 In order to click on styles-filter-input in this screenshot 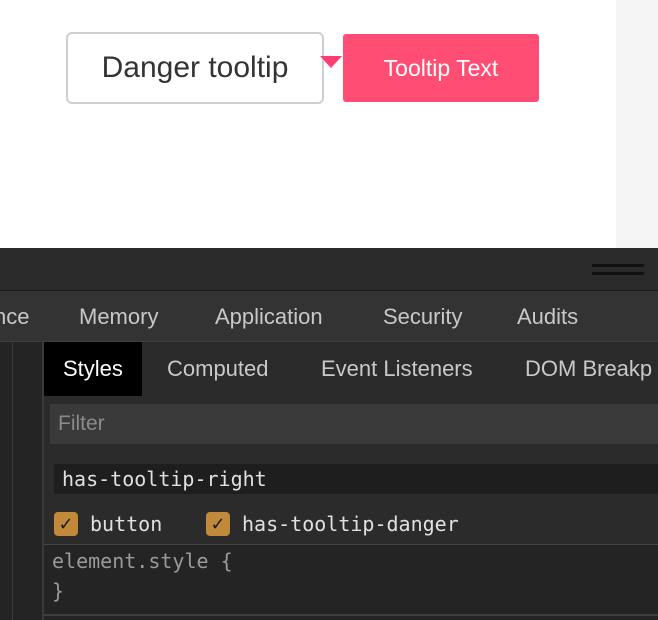, I will do `click(354, 424)`.